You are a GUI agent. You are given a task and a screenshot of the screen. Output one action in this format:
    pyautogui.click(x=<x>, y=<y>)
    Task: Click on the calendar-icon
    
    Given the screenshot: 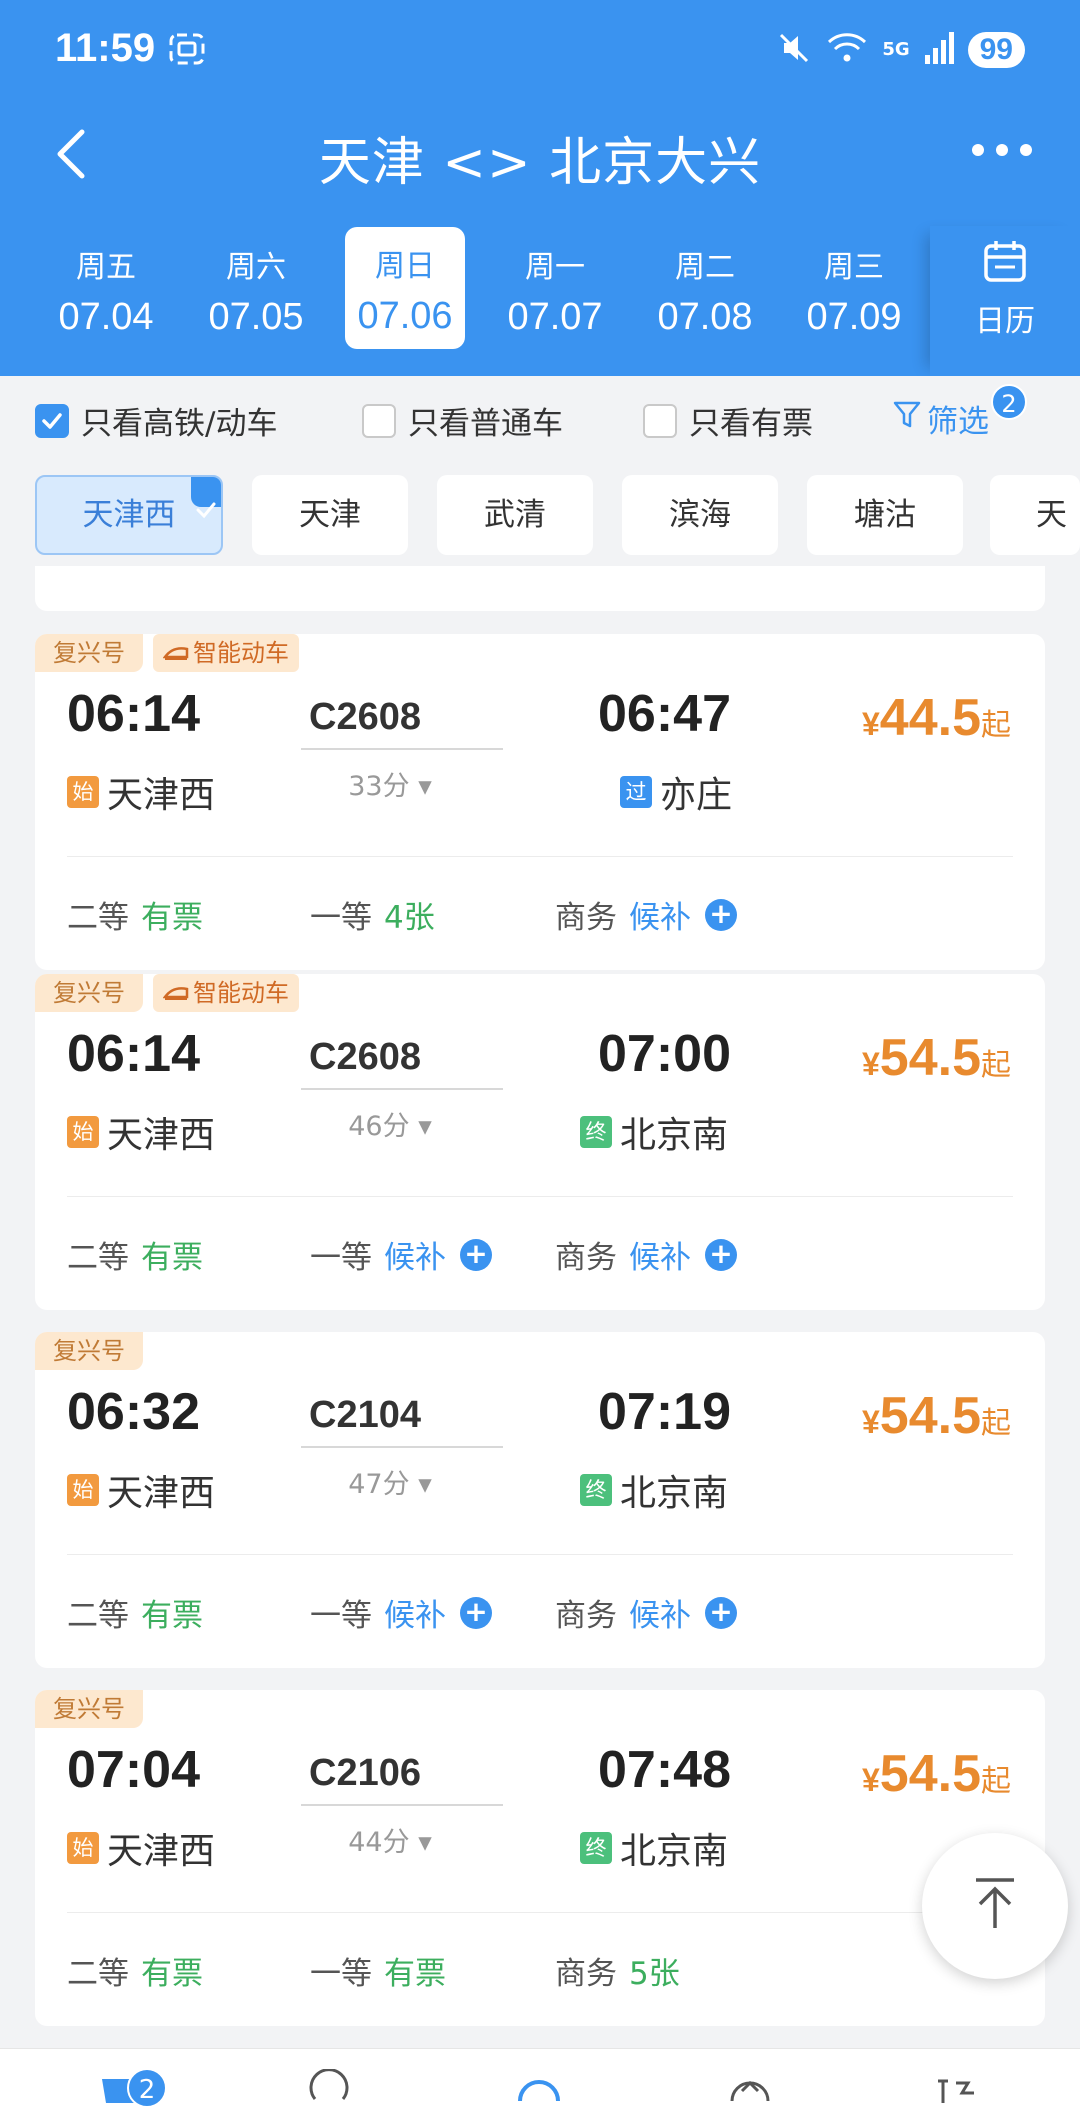 What is the action you would take?
    pyautogui.click(x=1005, y=263)
    